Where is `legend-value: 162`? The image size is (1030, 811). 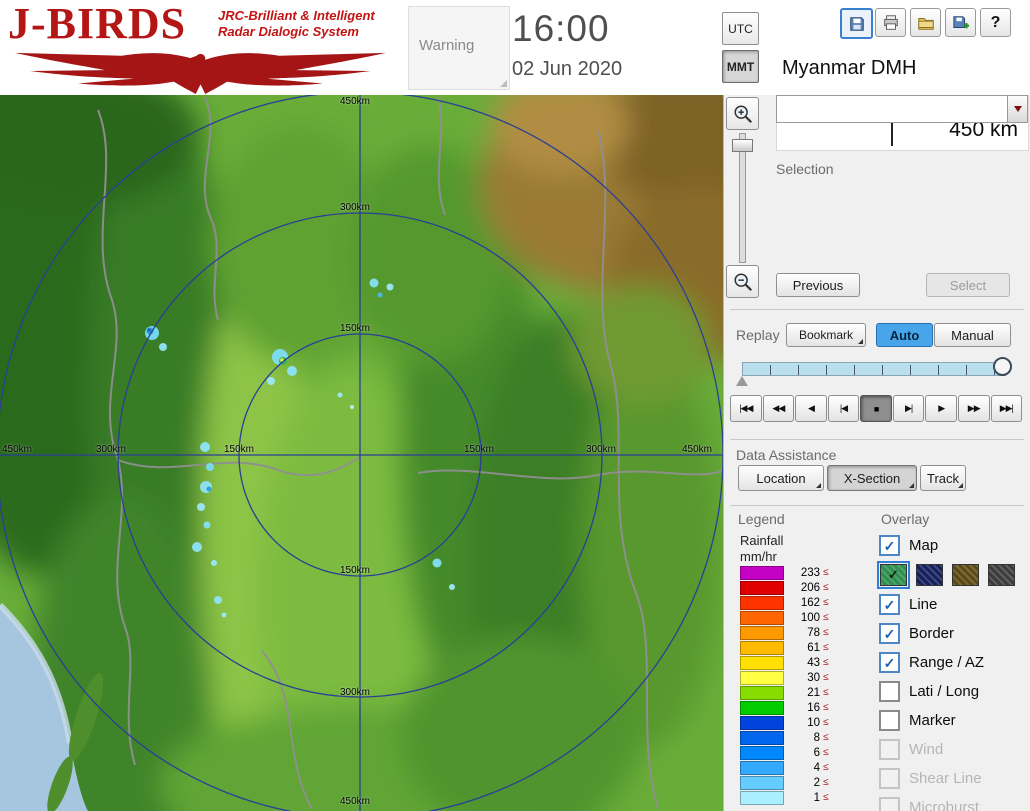 legend-value: 162 is located at coordinates (810, 602).